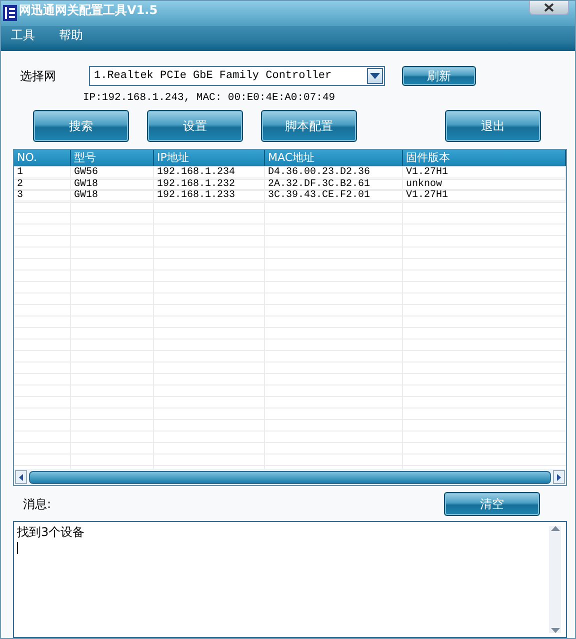 The image size is (576, 639). Describe the element at coordinates (484, 184) in the screenshot. I see `table-cell: unknow` at that location.